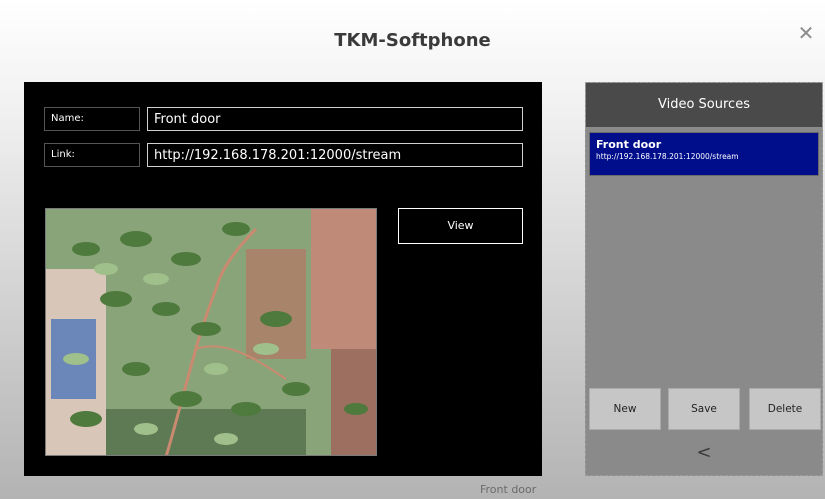 Image resolution: width=825 pixels, height=499 pixels. Describe the element at coordinates (785, 409) in the screenshot. I see `delete-button: Delete` at that location.